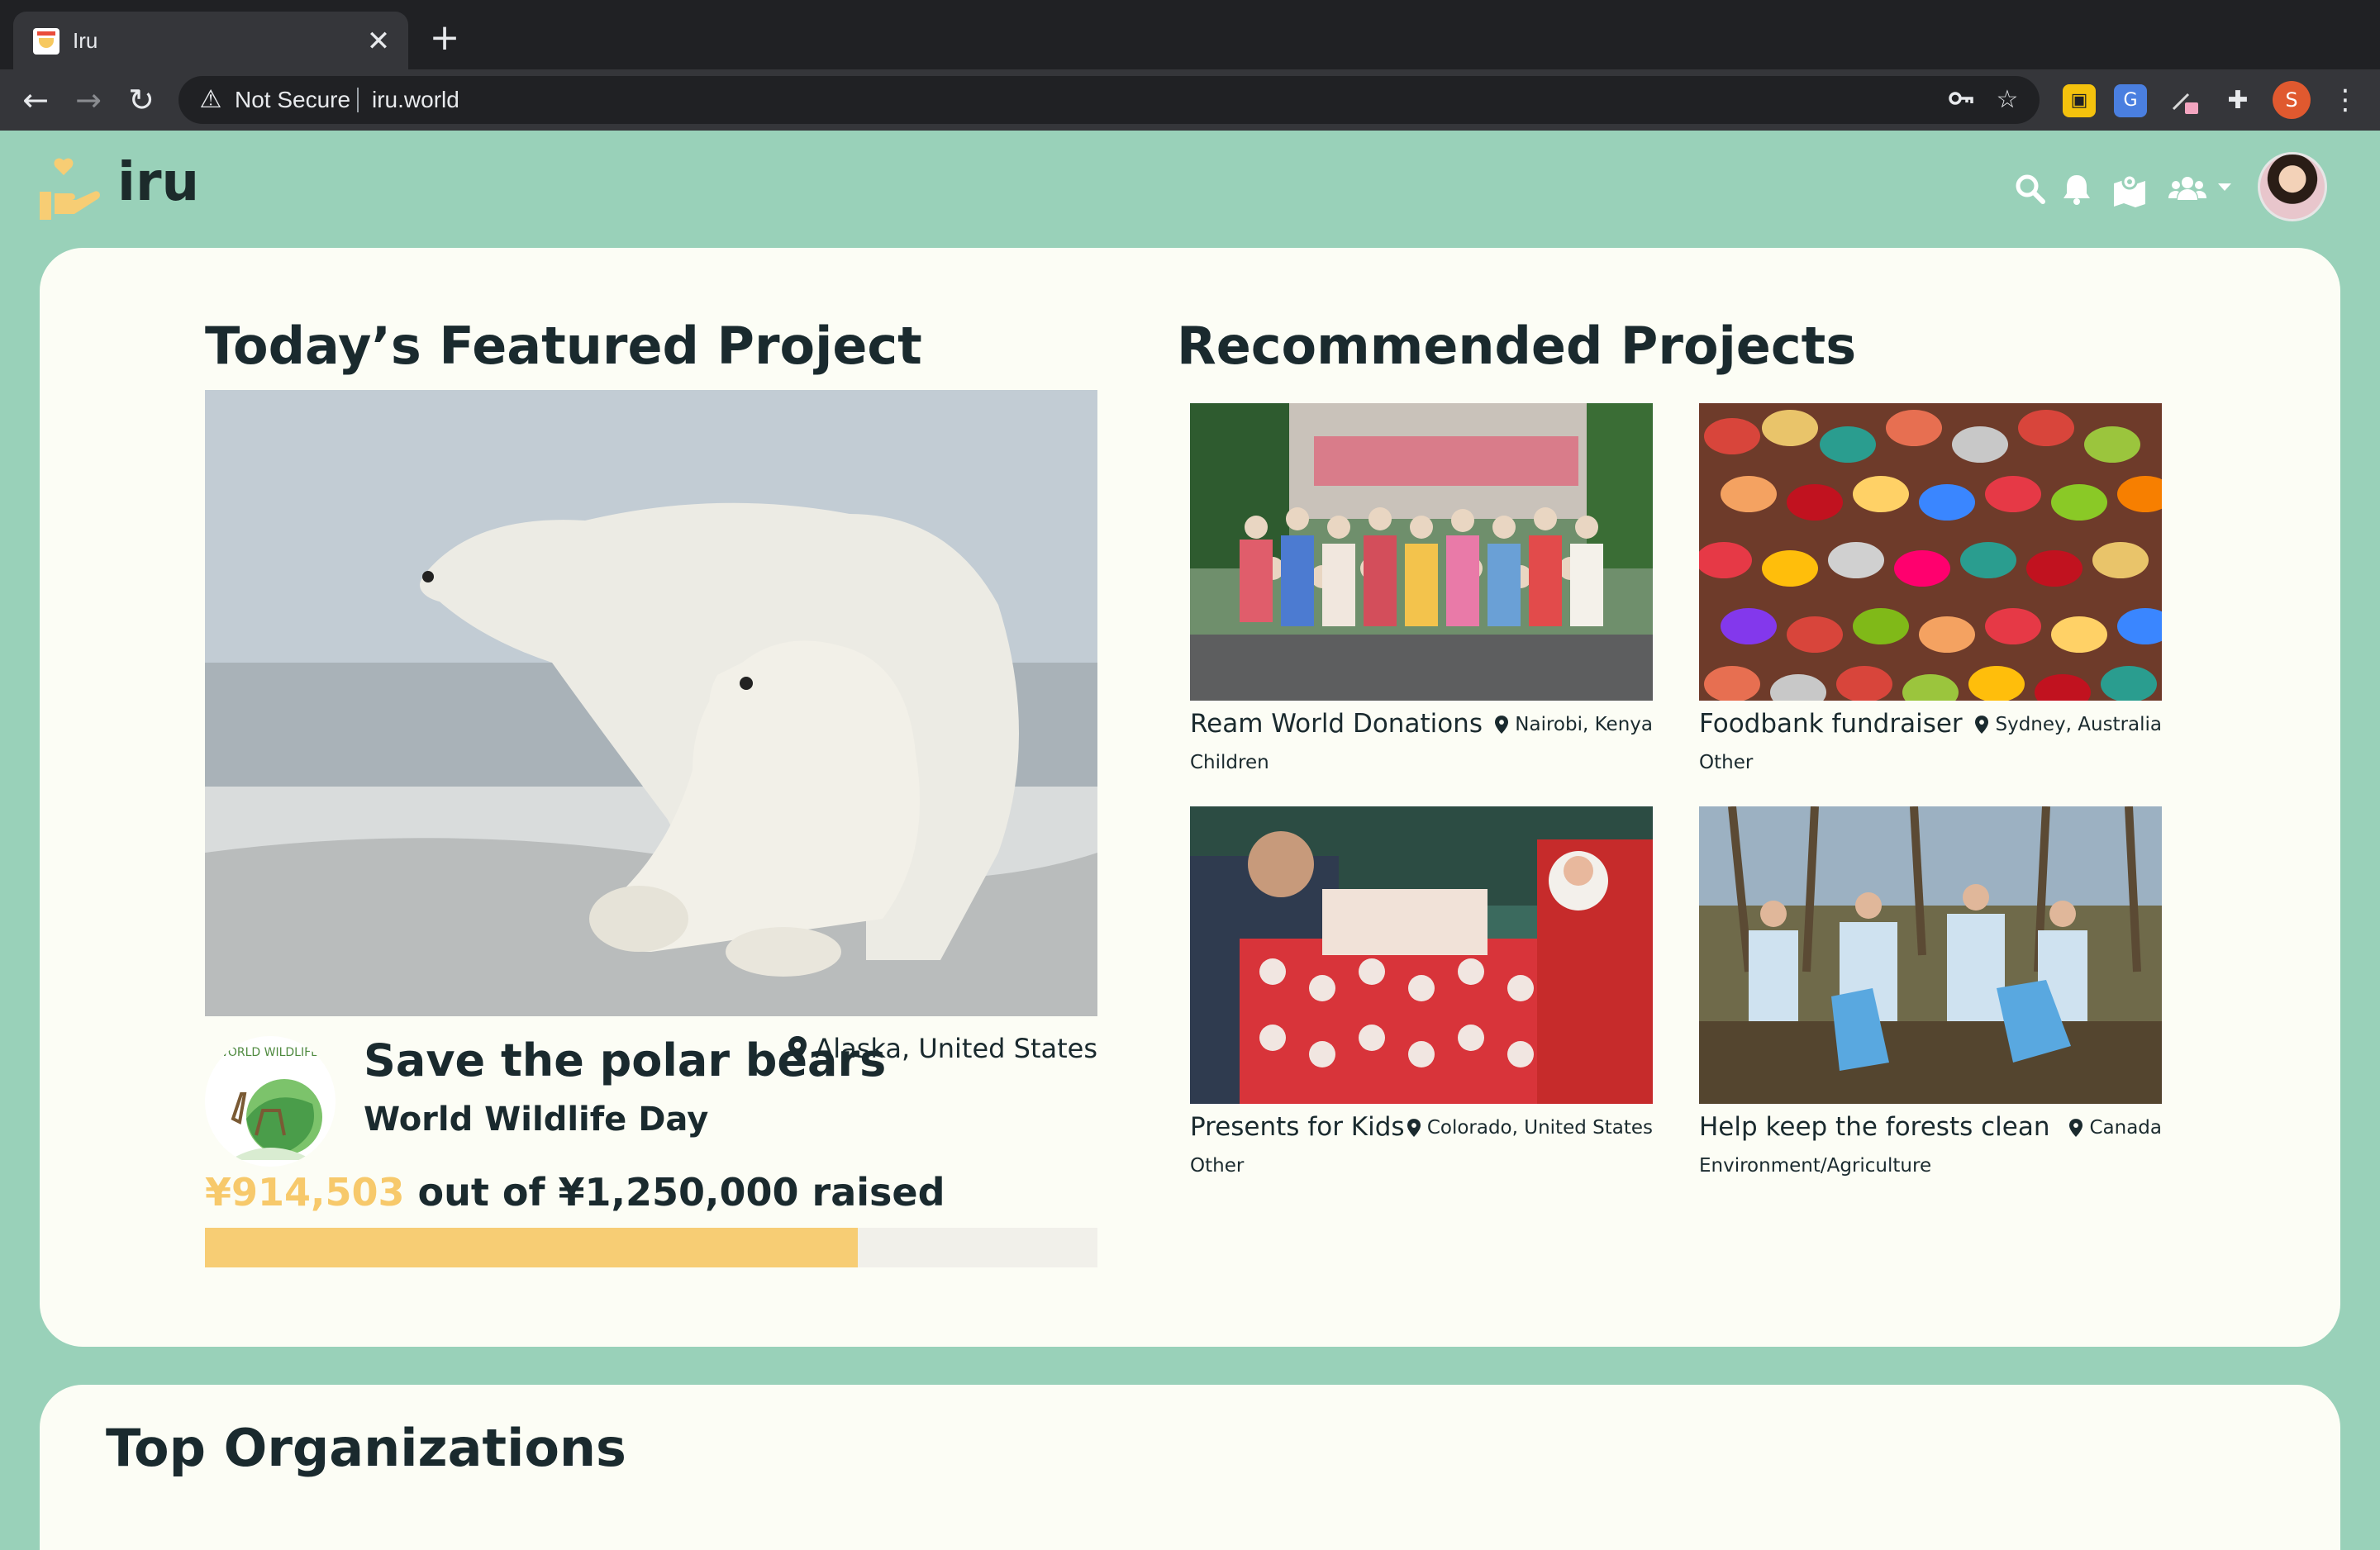  Describe the element at coordinates (85, 40) in the screenshot. I see `tab-title: Iru` at that location.